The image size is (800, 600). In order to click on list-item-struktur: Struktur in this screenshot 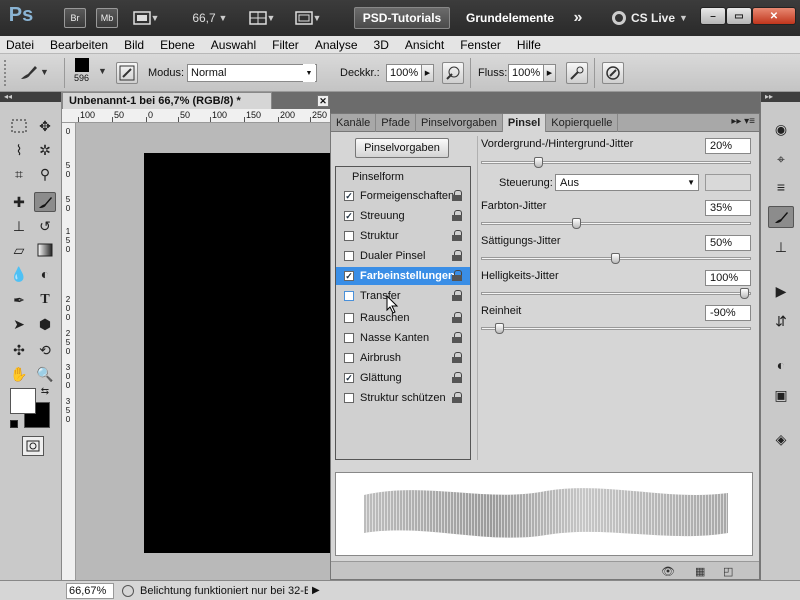, I will do `click(403, 236)`.